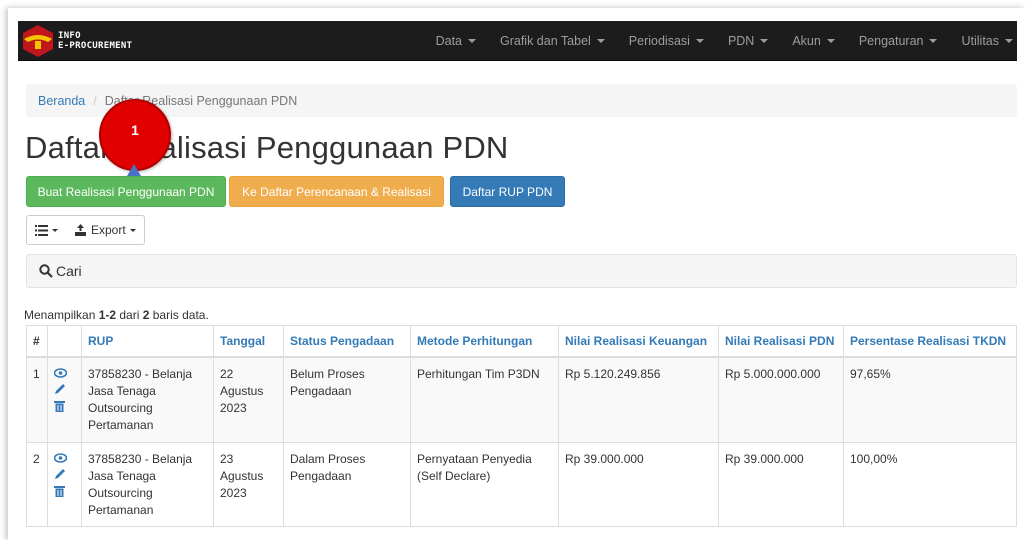 This screenshot has width=1025, height=540. Describe the element at coordinates (61, 315) in the screenshot. I see `summary-prefix: Menampilkan` at that location.